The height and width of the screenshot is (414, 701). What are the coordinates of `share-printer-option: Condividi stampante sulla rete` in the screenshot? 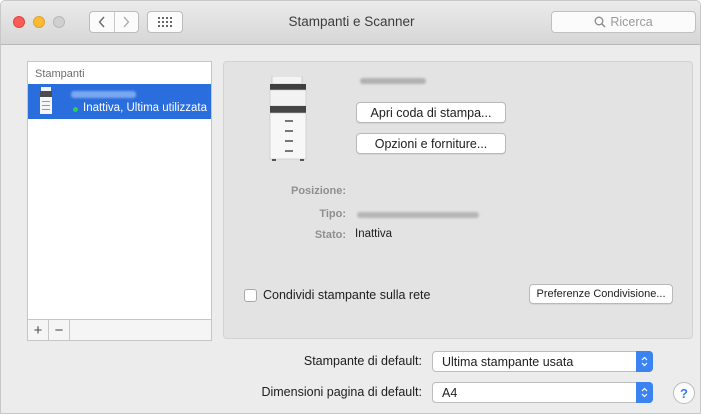 It's located at (337, 295).